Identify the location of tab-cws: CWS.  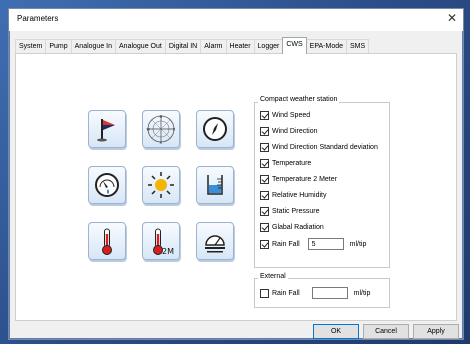
(294, 45).